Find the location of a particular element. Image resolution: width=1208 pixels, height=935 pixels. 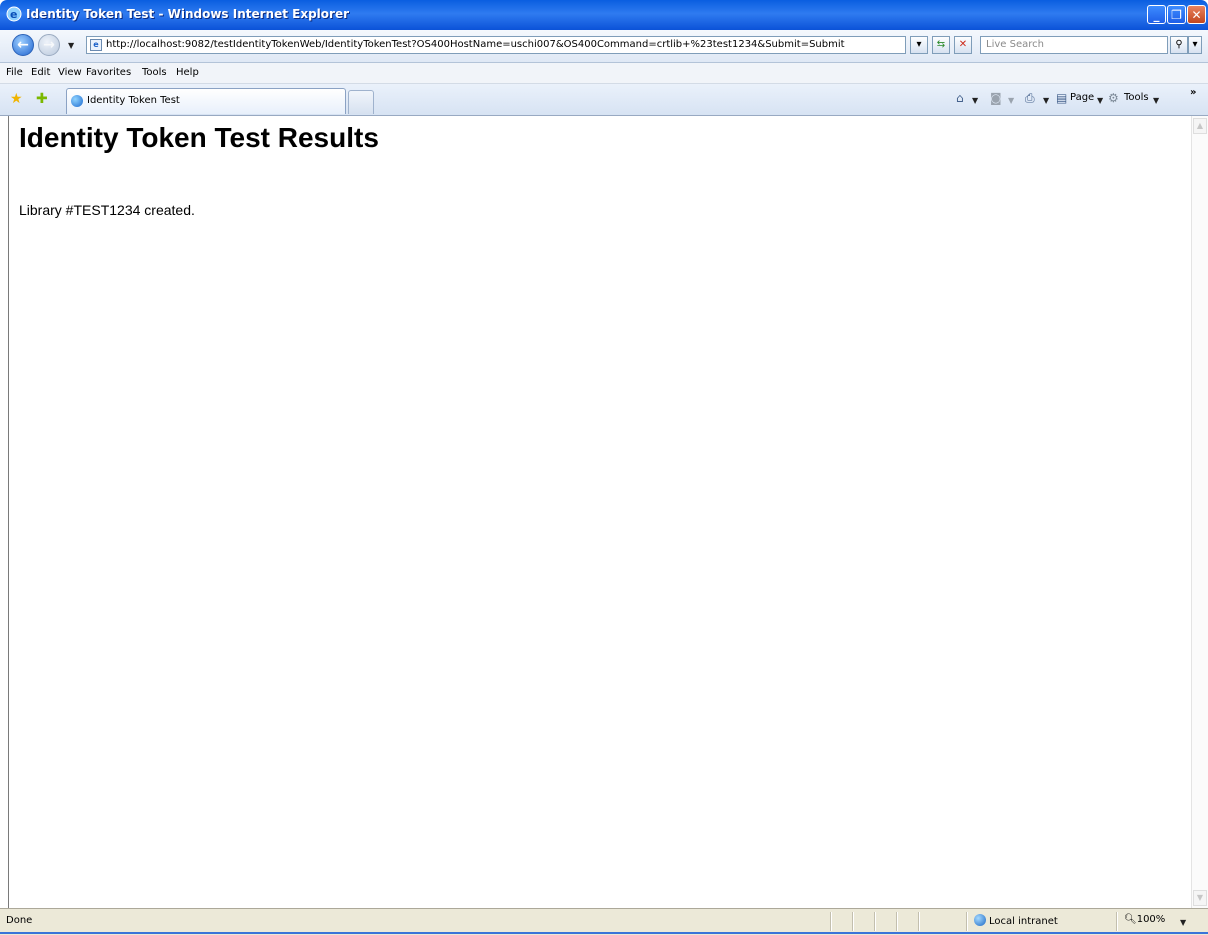

search-options-button: ▾ is located at coordinates (1195, 45).